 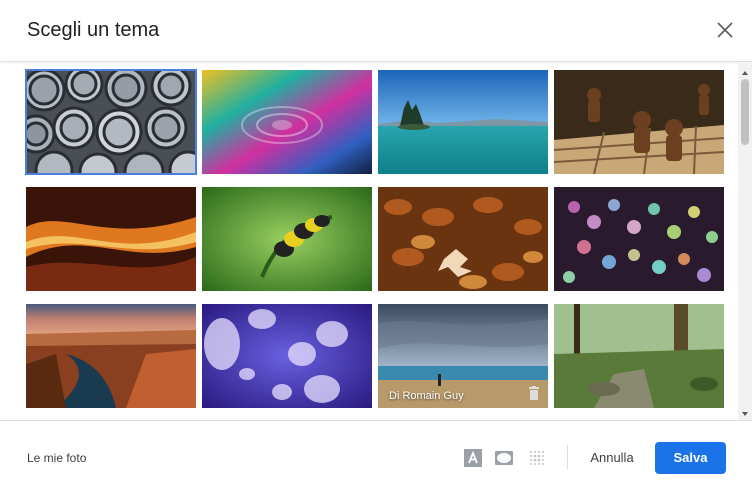 What do you see at coordinates (56, 458) in the screenshot?
I see `my-photos-link: Le mie foto` at bounding box center [56, 458].